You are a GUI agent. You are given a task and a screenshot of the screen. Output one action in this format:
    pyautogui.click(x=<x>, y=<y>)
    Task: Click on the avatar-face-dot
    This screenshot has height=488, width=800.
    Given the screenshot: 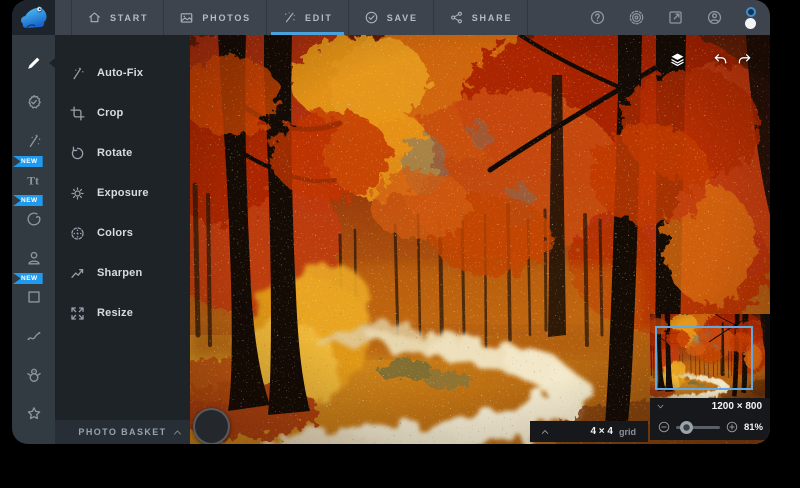 What is the action you would take?
    pyautogui.click(x=750, y=23)
    